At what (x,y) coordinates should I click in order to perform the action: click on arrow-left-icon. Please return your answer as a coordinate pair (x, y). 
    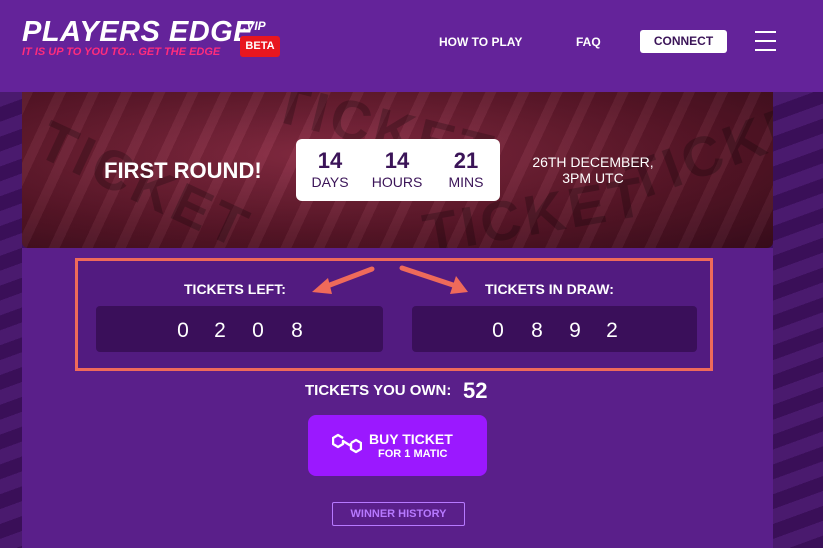
    Looking at the image, I should click on (343, 280).